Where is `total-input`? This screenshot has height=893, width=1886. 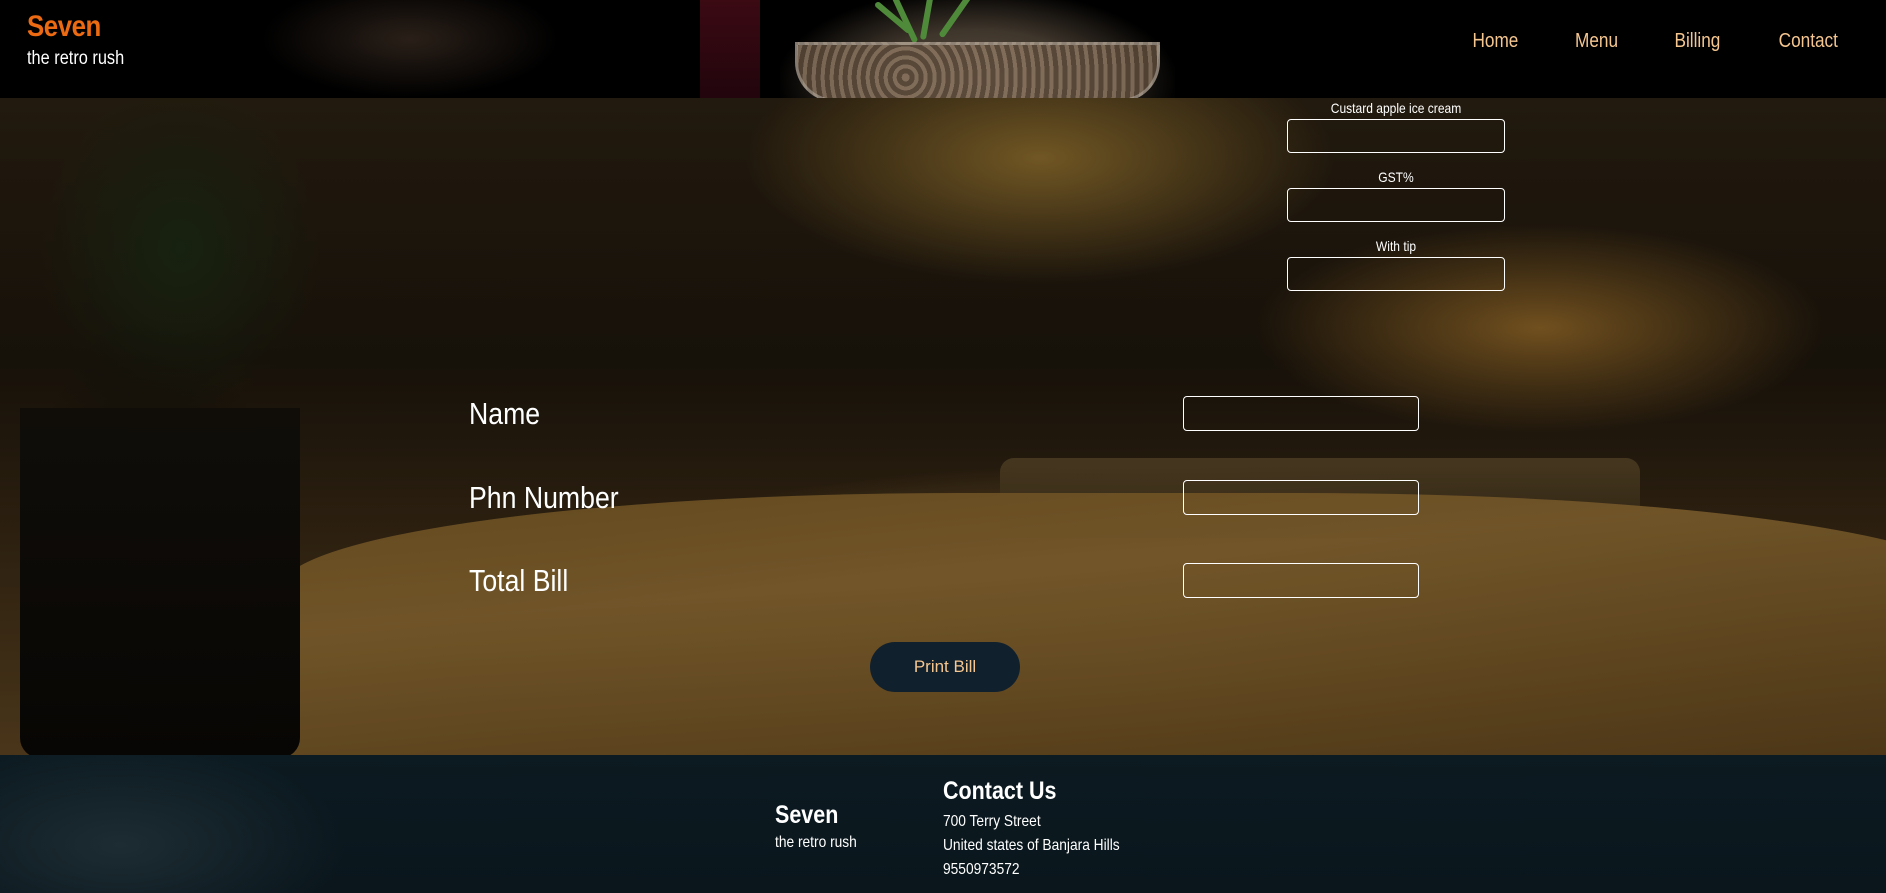 total-input is located at coordinates (1301, 580).